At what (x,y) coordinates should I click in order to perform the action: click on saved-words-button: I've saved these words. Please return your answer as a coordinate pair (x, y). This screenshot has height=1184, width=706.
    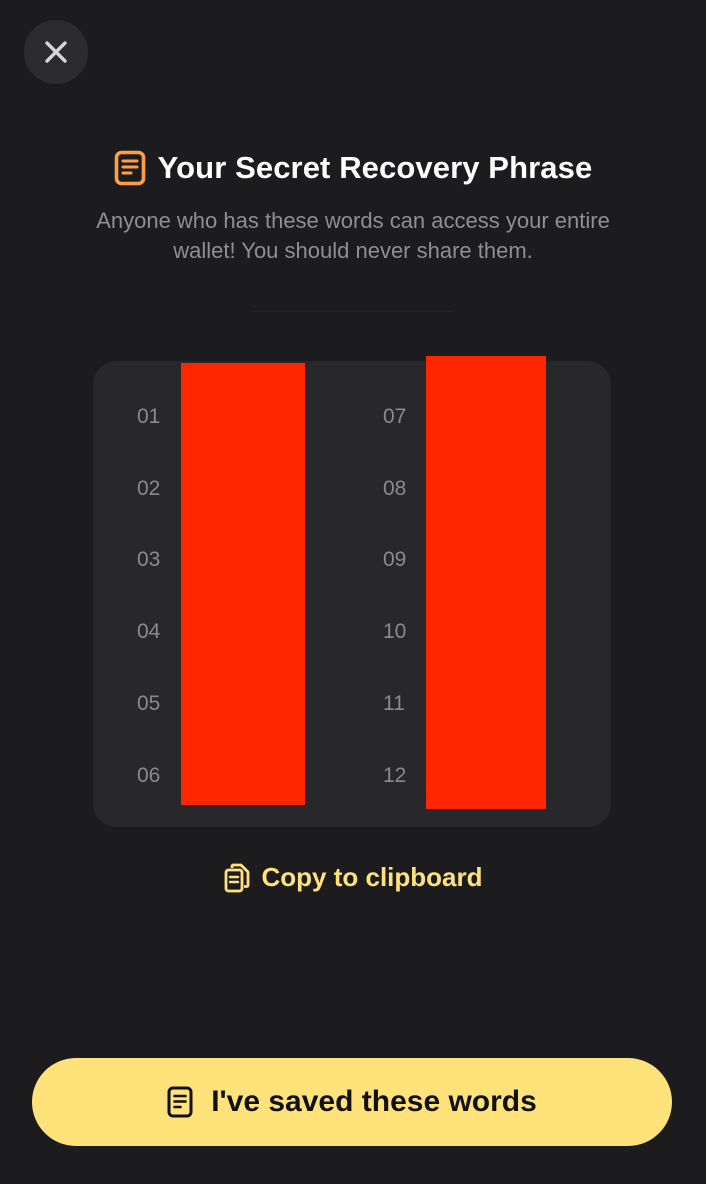
    Looking at the image, I should click on (352, 1102).